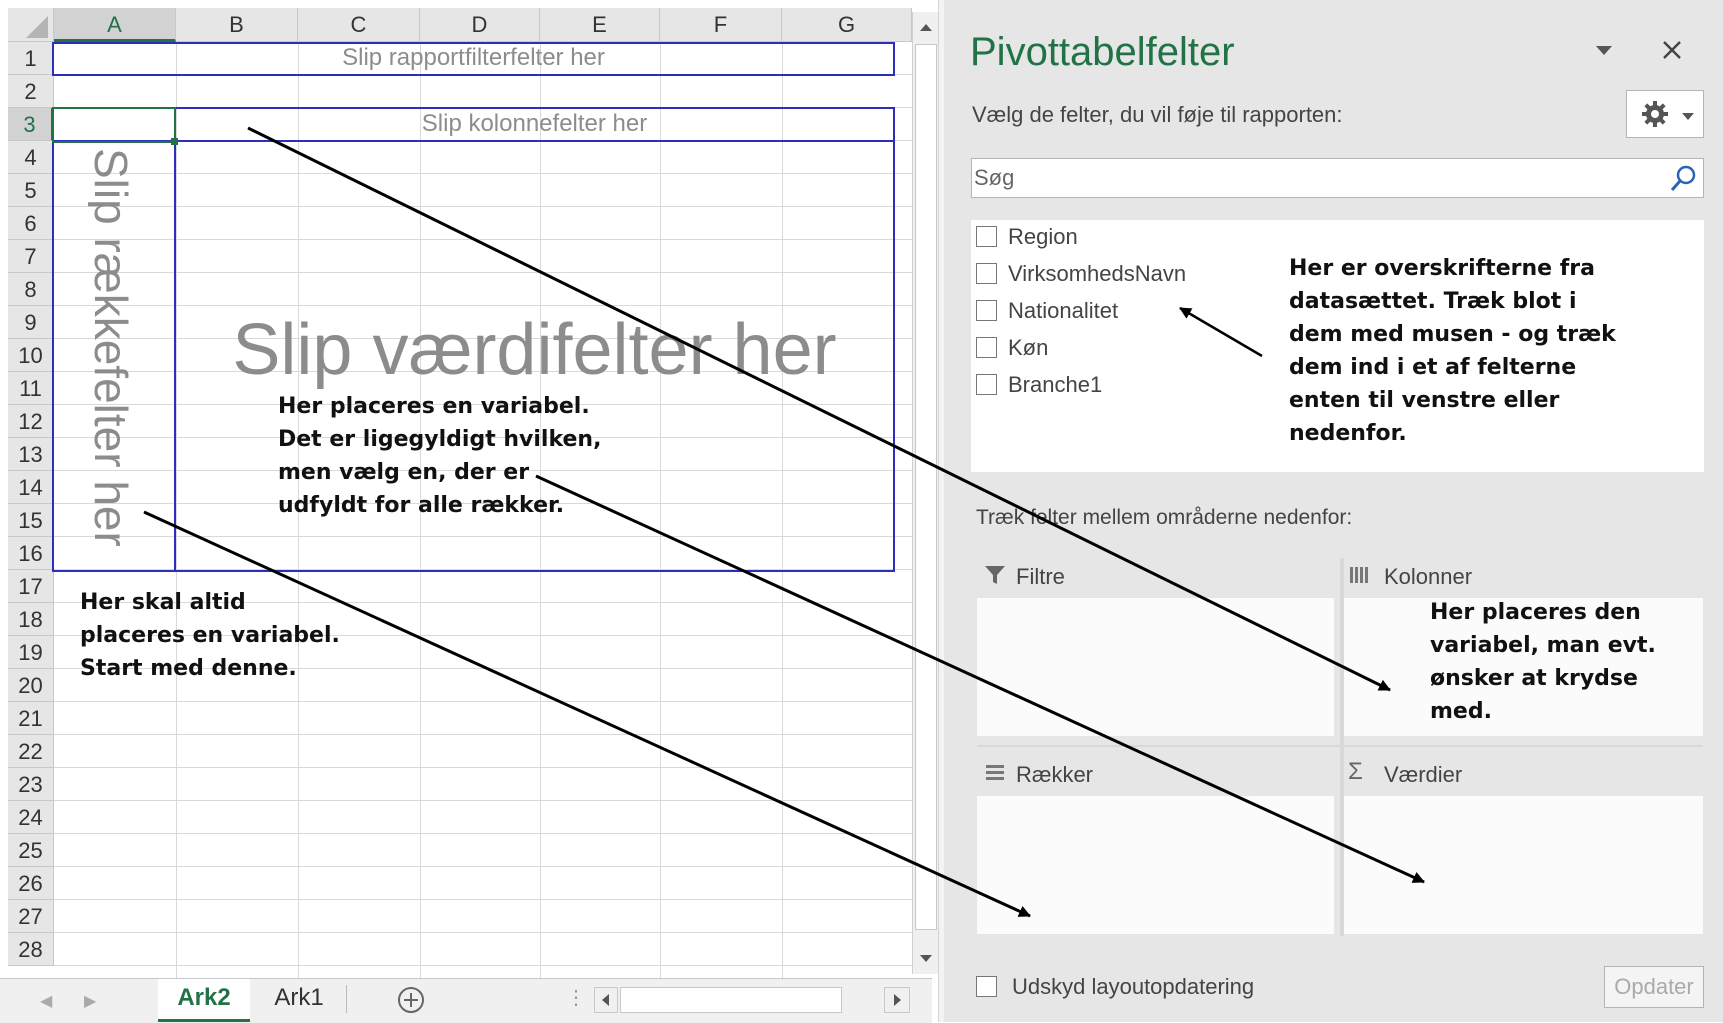 This screenshot has width=1723, height=1023. Describe the element at coordinates (986, 384) in the screenshot. I see `field-checkbox-branche1` at that location.